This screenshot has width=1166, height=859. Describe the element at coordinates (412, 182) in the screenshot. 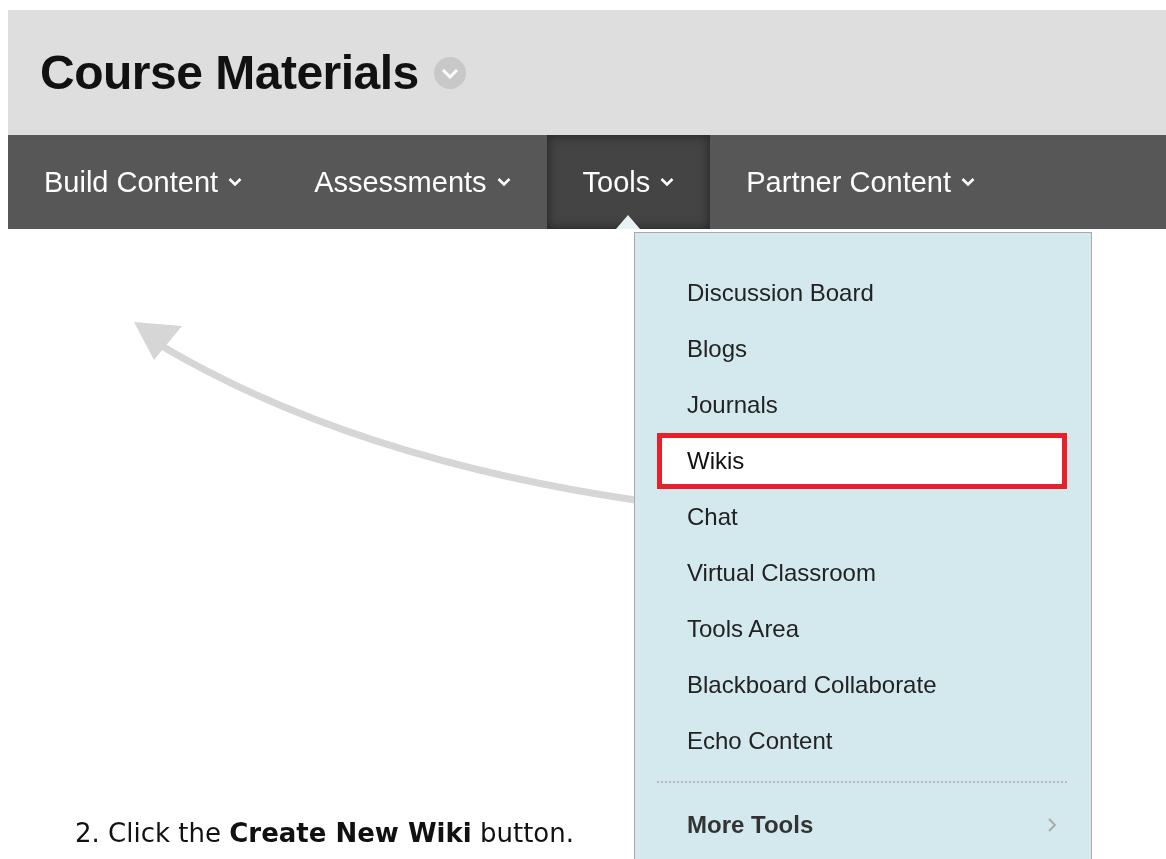

I see `nav-tab: Assessments` at that location.